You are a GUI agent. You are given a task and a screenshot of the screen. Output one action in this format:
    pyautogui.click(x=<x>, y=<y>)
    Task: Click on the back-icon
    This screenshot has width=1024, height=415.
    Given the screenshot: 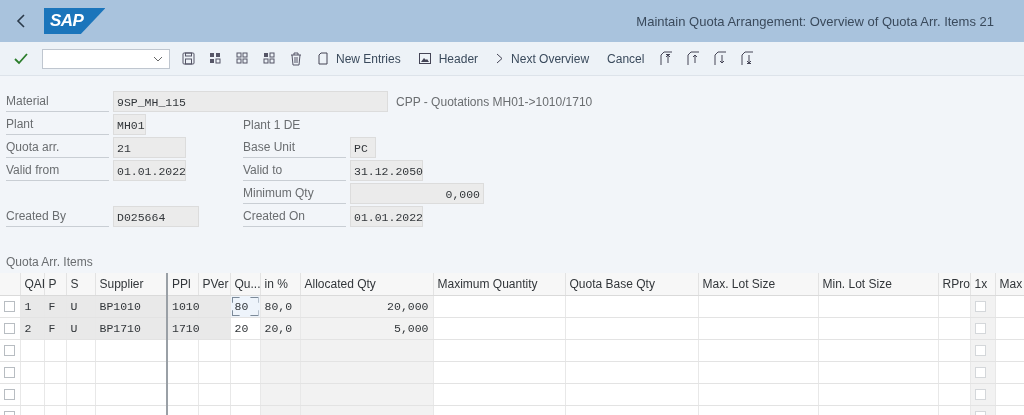 What is the action you would take?
    pyautogui.click(x=21, y=21)
    